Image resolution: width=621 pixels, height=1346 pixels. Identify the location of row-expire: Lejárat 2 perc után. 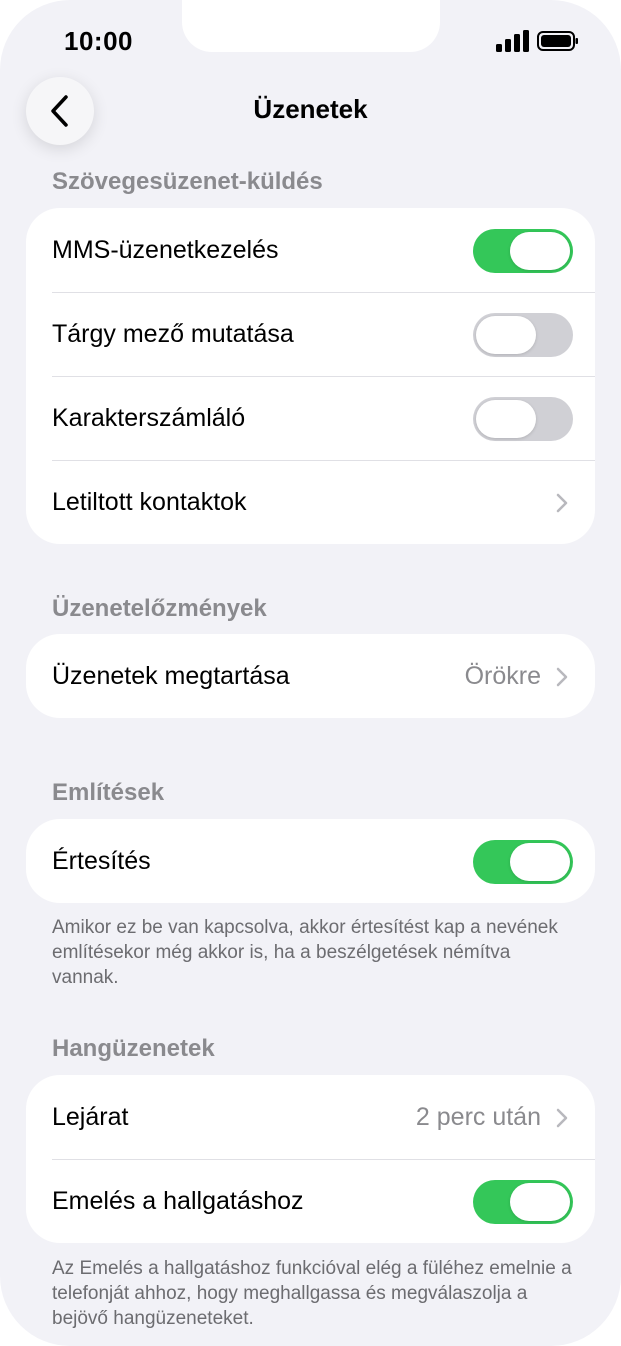
(310, 1117).